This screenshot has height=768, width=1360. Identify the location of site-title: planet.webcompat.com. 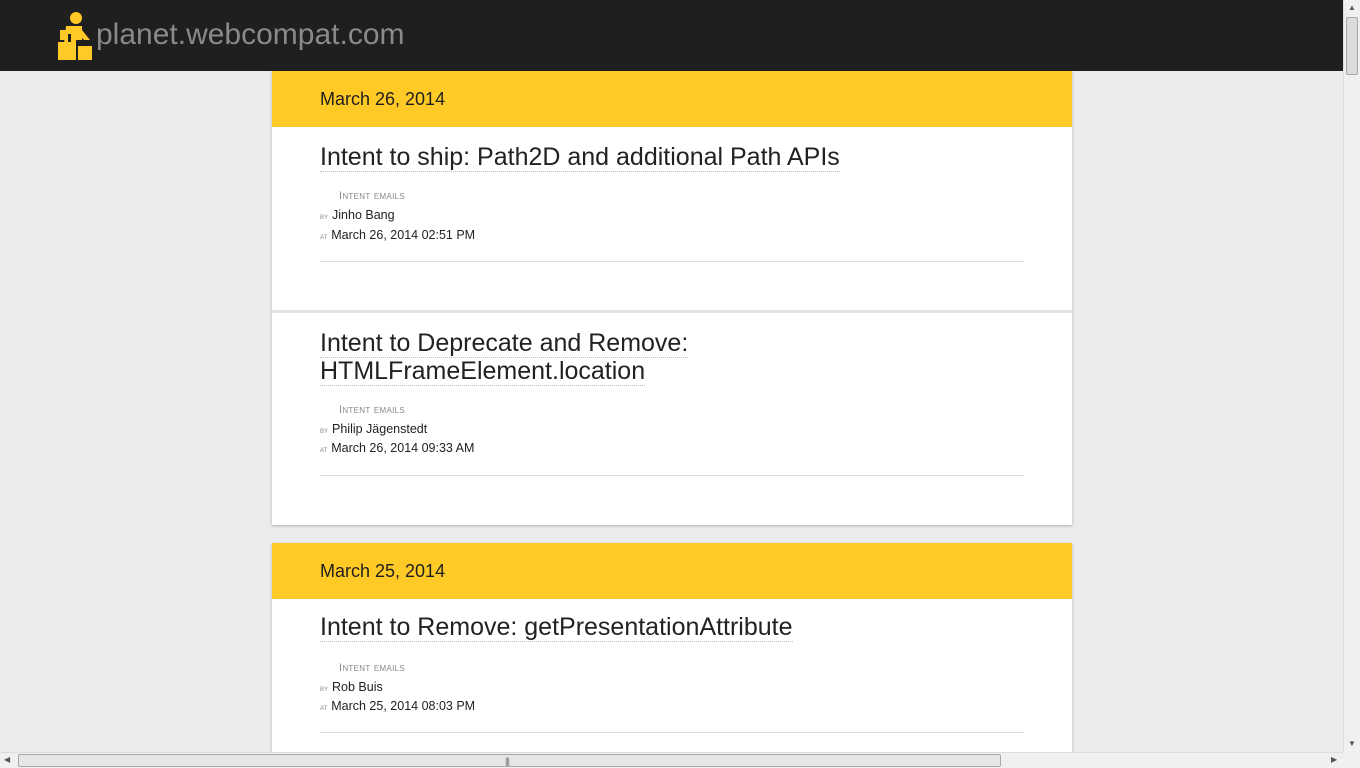
(250, 35).